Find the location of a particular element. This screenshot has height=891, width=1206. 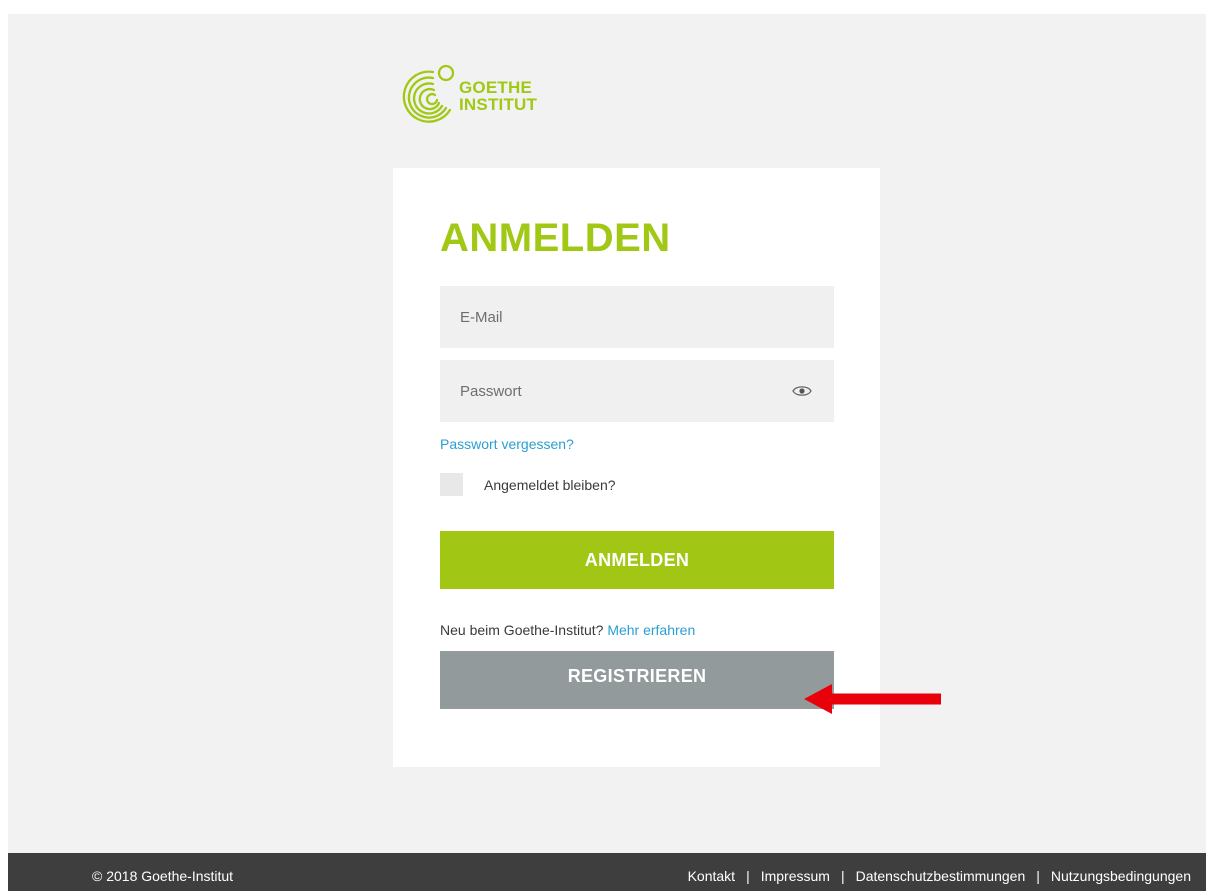

register-button: REGISTRIEREN is located at coordinates (637, 680).